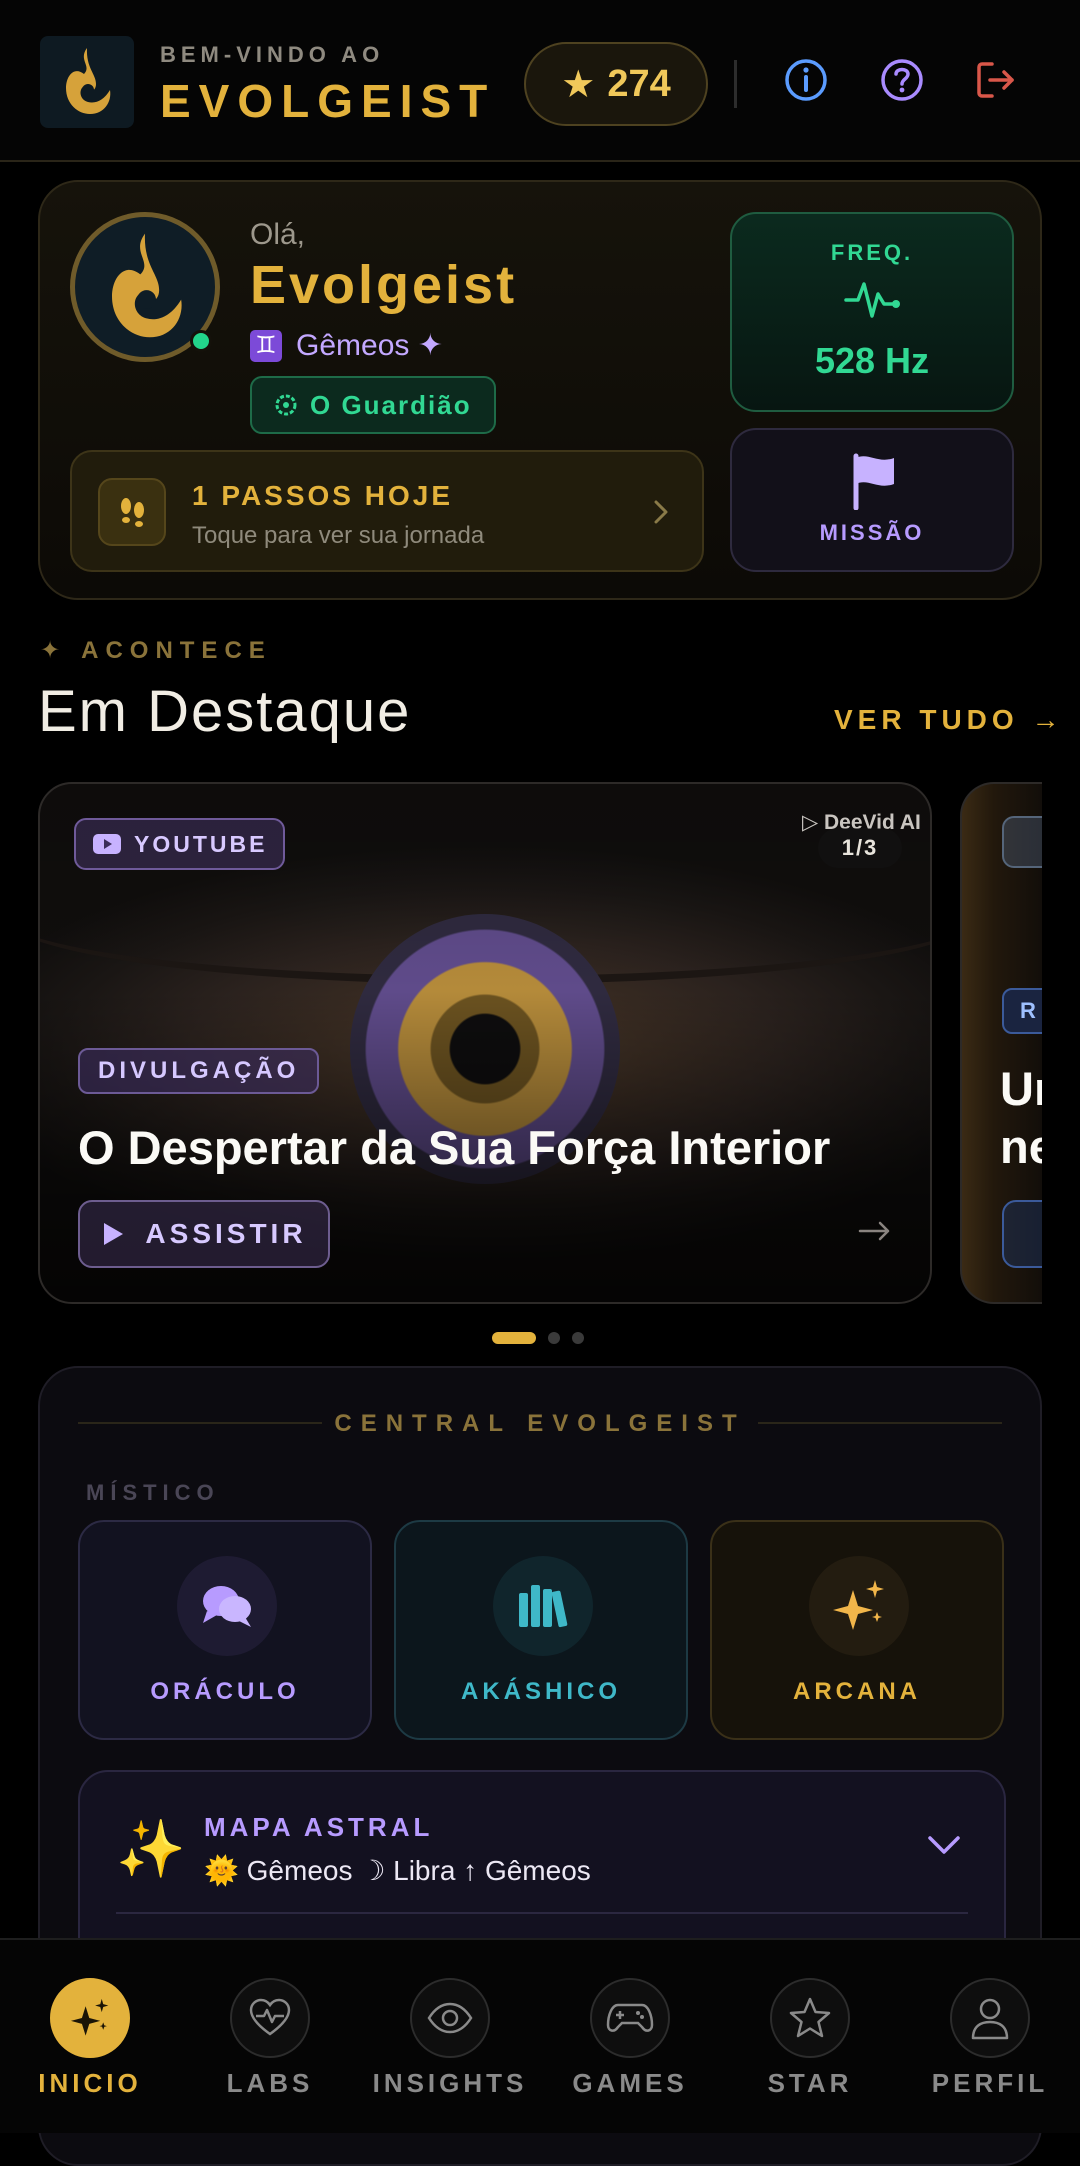  Describe the element at coordinates (54, 650) in the screenshot. I see `sparkle-icon: ✦` at that location.